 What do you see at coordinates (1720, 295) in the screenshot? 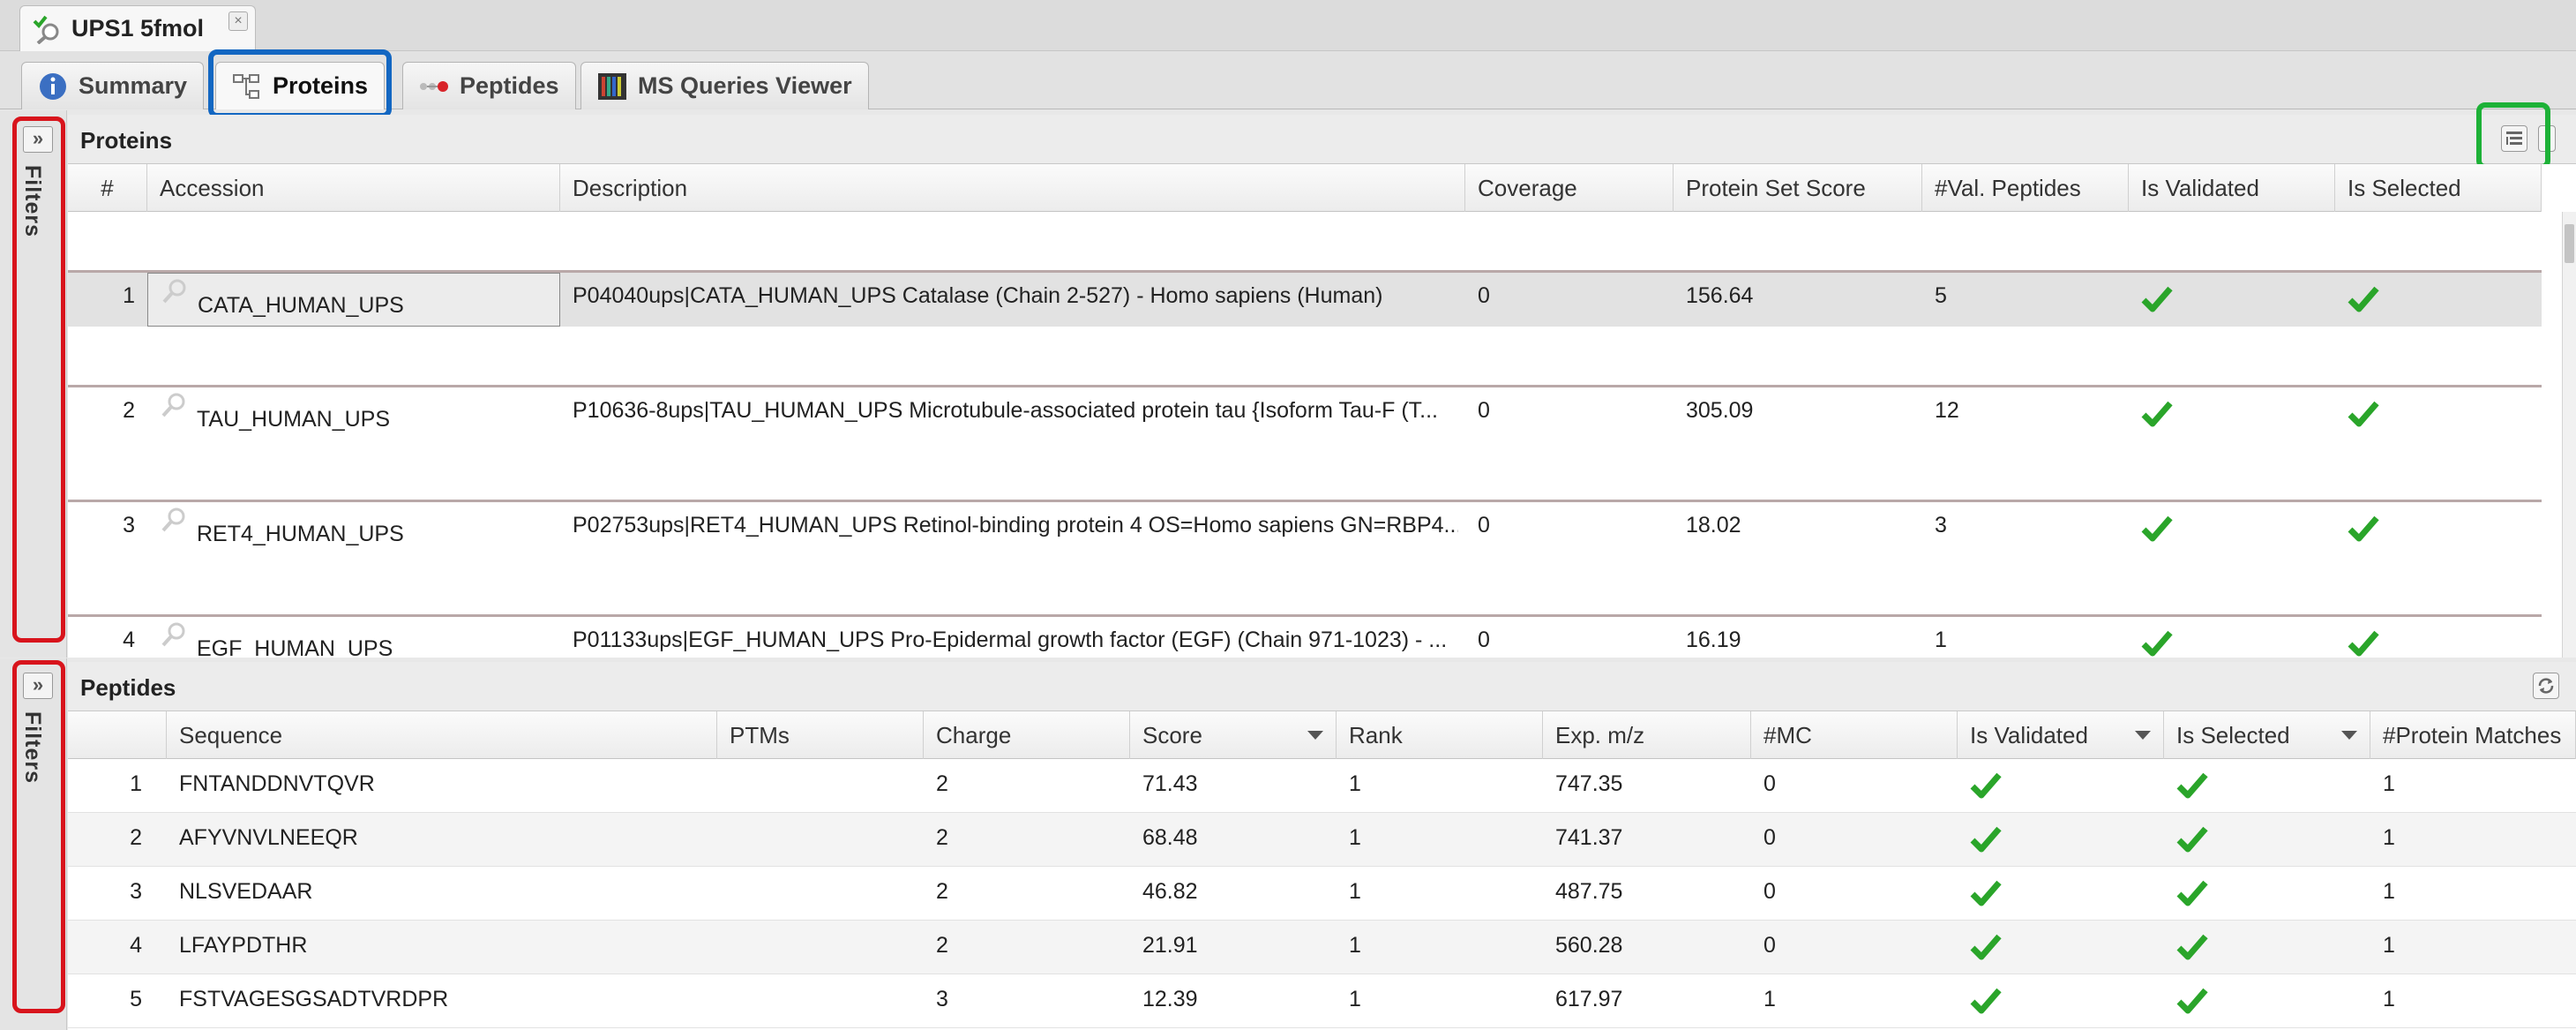
I see `protein-set-score: 156.64` at bounding box center [1720, 295].